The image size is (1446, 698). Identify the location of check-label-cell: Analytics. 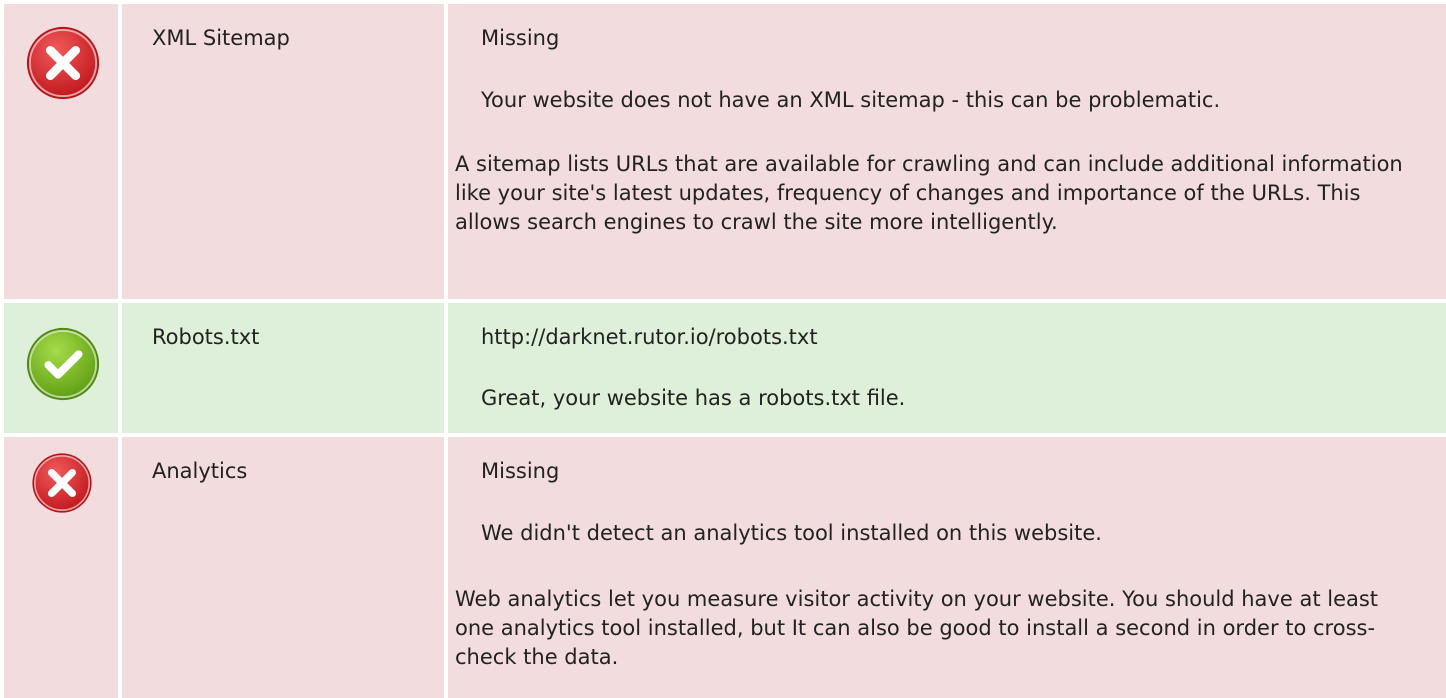
(283, 567).